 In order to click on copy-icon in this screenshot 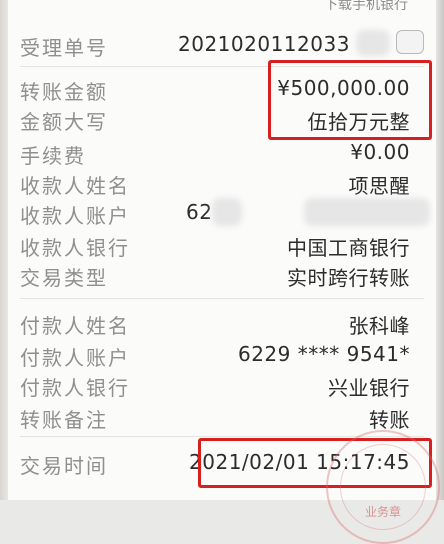, I will do `click(410, 42)`.